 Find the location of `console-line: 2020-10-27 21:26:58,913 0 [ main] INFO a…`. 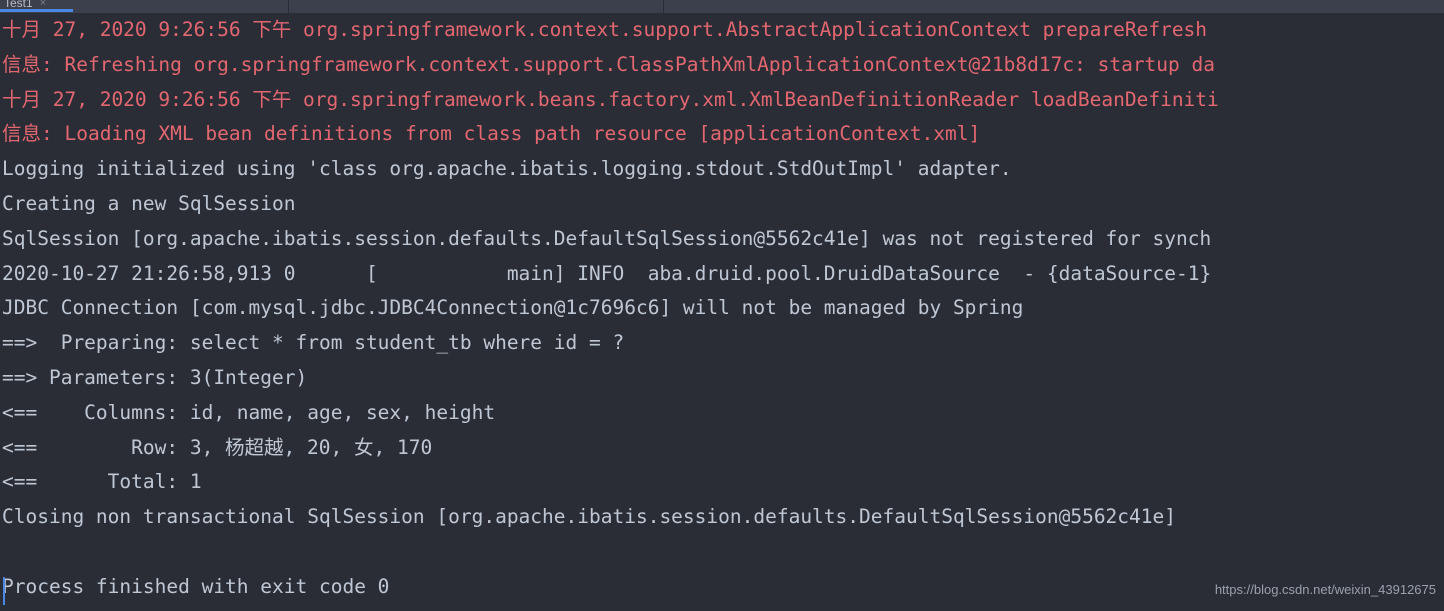

console-line: 2020-10-27 21:26:58,913 0 [ main] INFO a… is located at coordinates (607, 273).